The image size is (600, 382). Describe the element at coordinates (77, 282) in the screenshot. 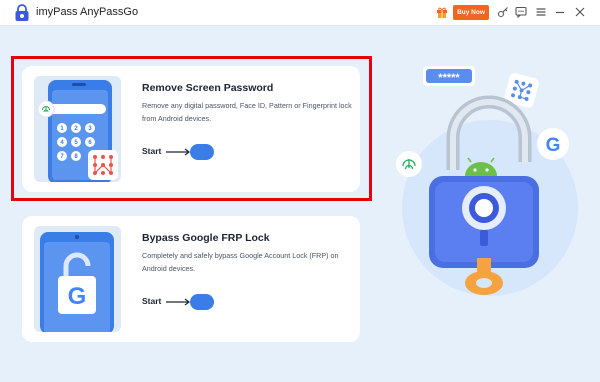

I see `phone-google-lock-icon: G` at that location.